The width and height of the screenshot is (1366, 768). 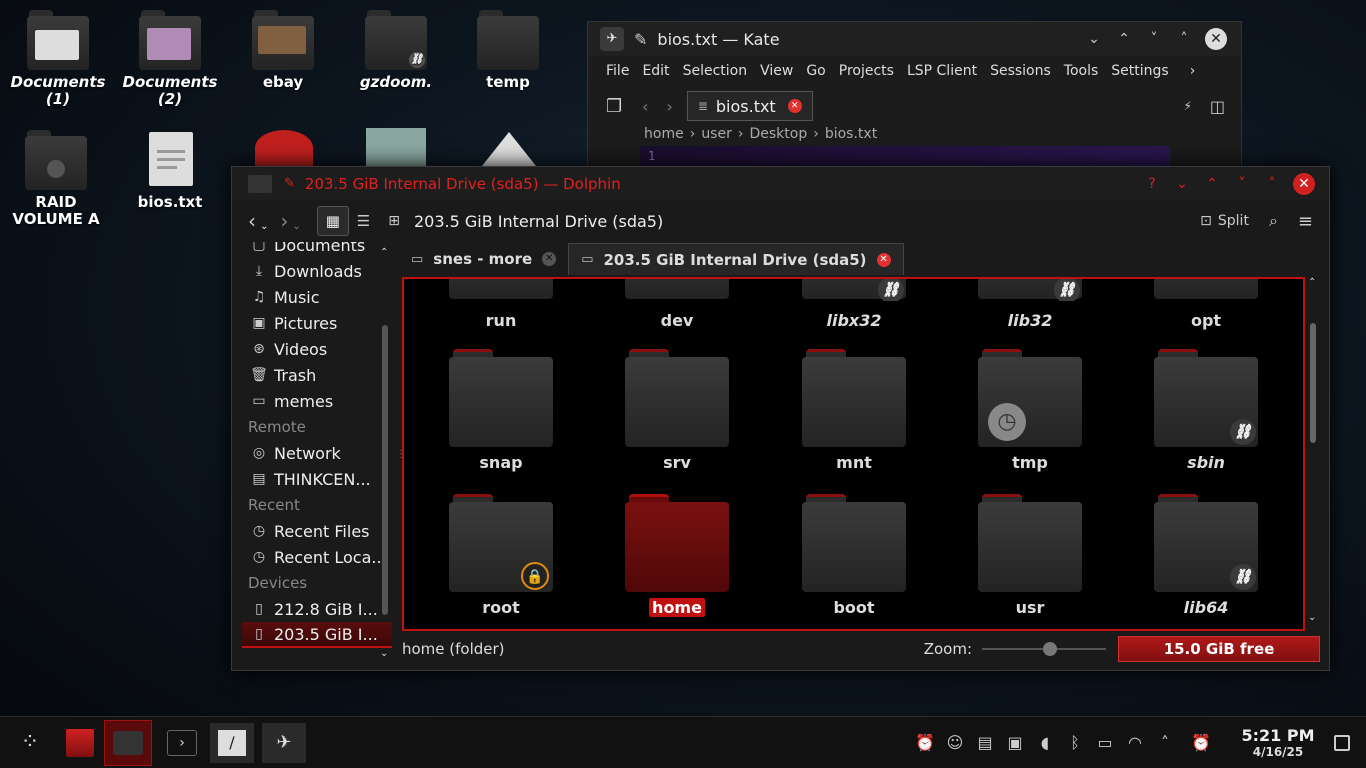 What do you see at coordinates (501, 304) in the screenshot?
I see `folder-run: run` at bounding box center [501, 304].